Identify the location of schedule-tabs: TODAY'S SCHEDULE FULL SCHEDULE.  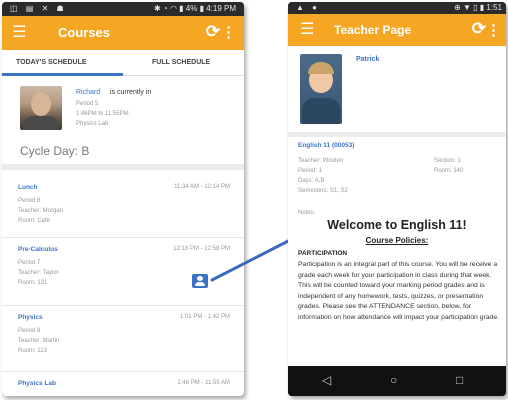
(123, 63).